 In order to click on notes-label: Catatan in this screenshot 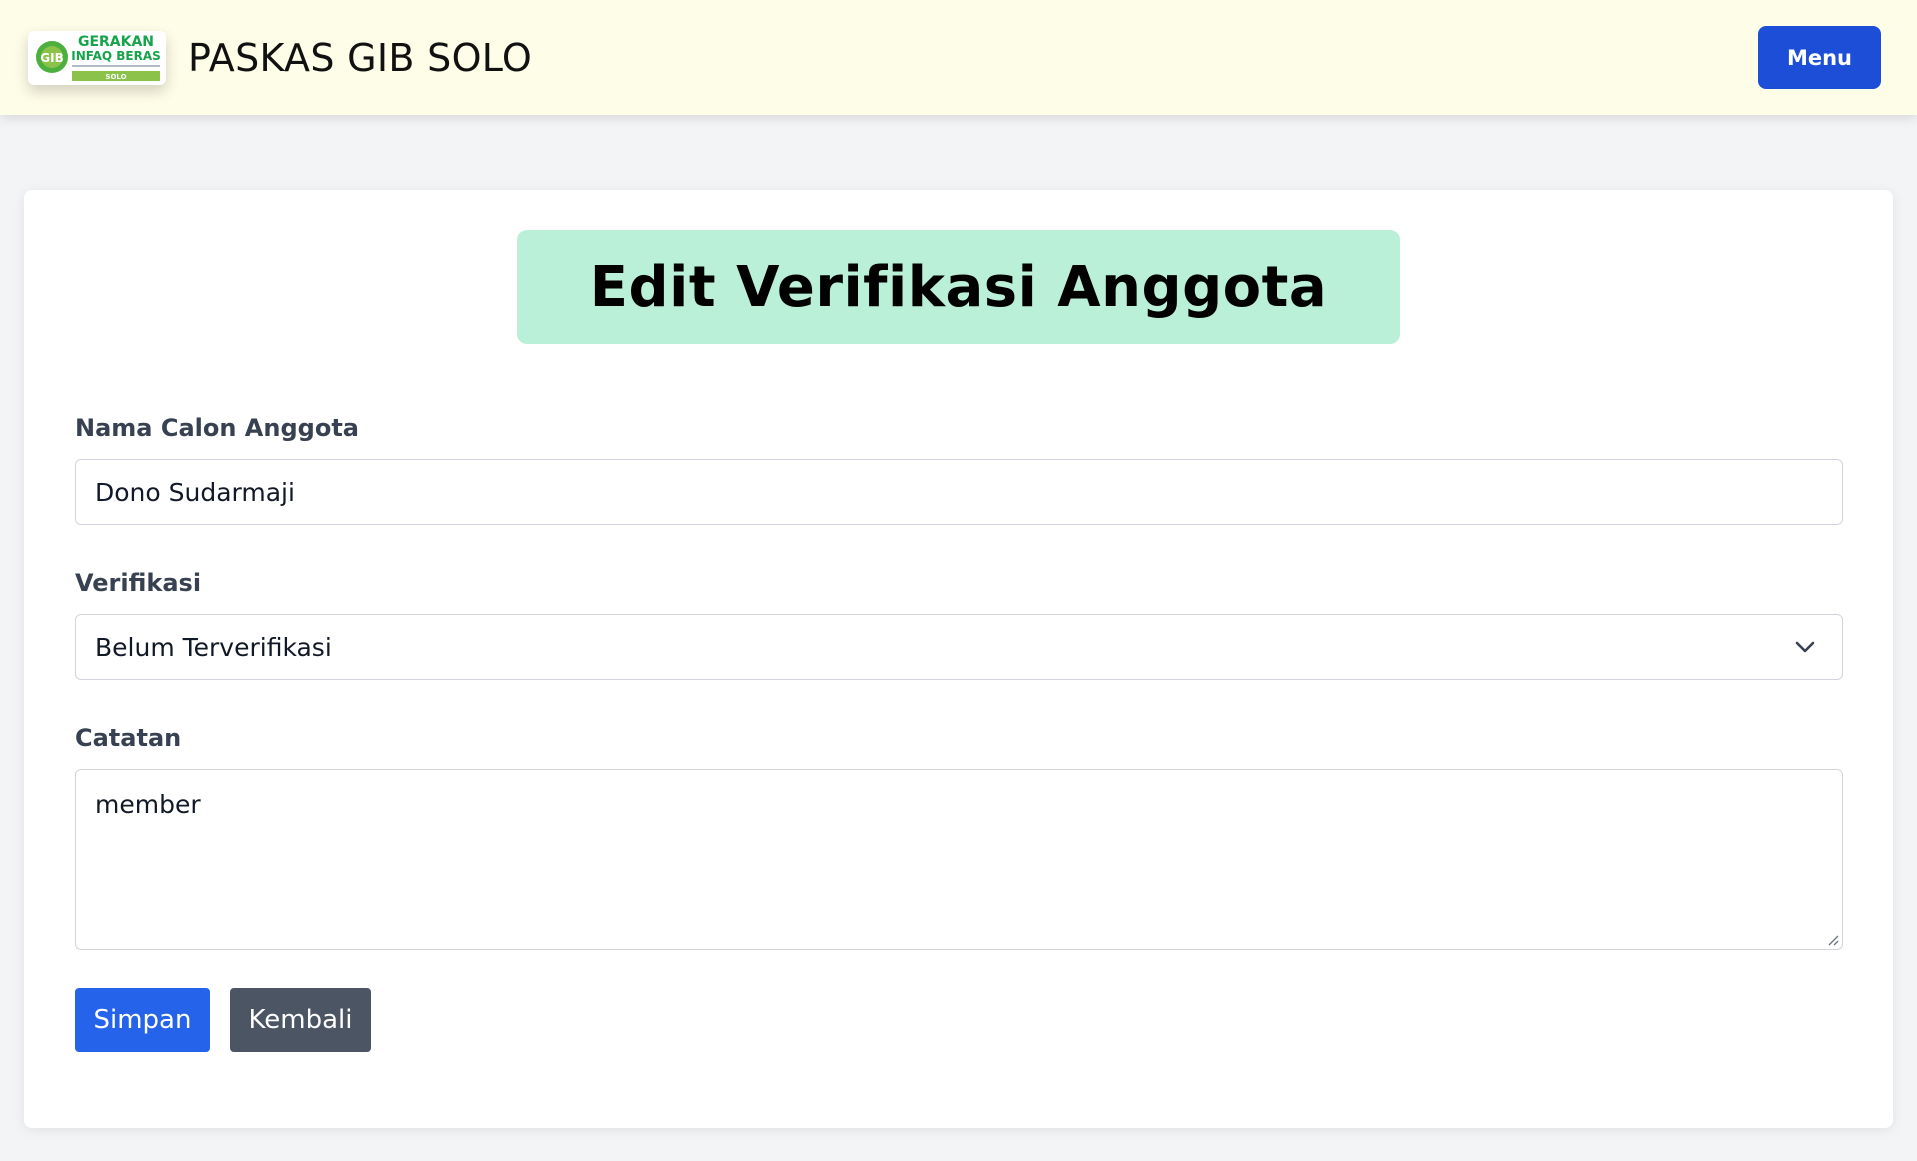, I will do `click(128, 738)`.